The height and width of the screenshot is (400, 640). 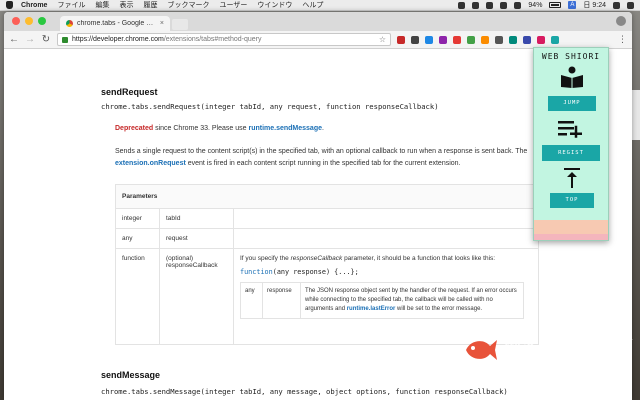 What do you see at coordinates (555, 5) in the screenshot?
I see `battery-icon` at bounding box center [555, 5].